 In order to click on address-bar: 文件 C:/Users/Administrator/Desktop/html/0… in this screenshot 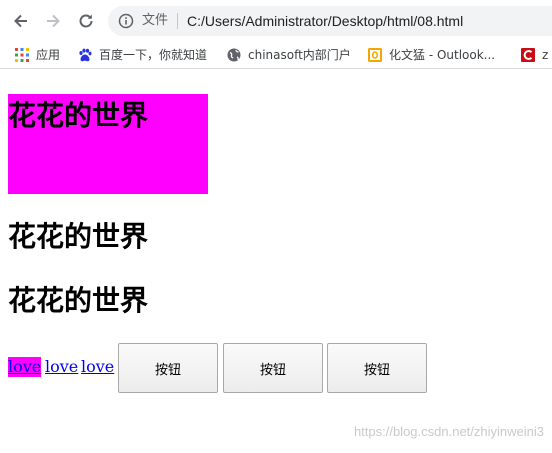, I will do `click(330, 21)`.